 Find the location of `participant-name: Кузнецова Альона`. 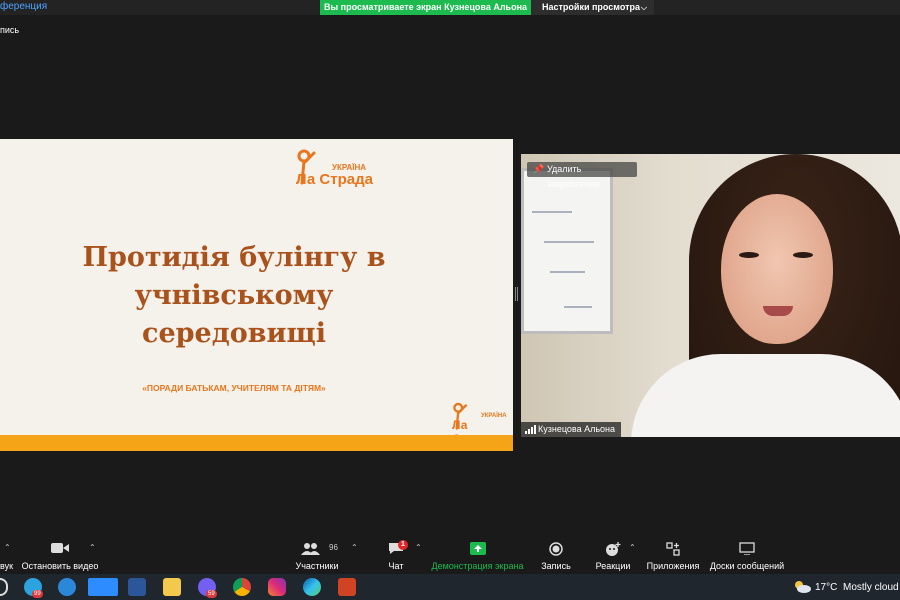

participant-name: Кузнецова Альона is located at coordinates (577, 429).